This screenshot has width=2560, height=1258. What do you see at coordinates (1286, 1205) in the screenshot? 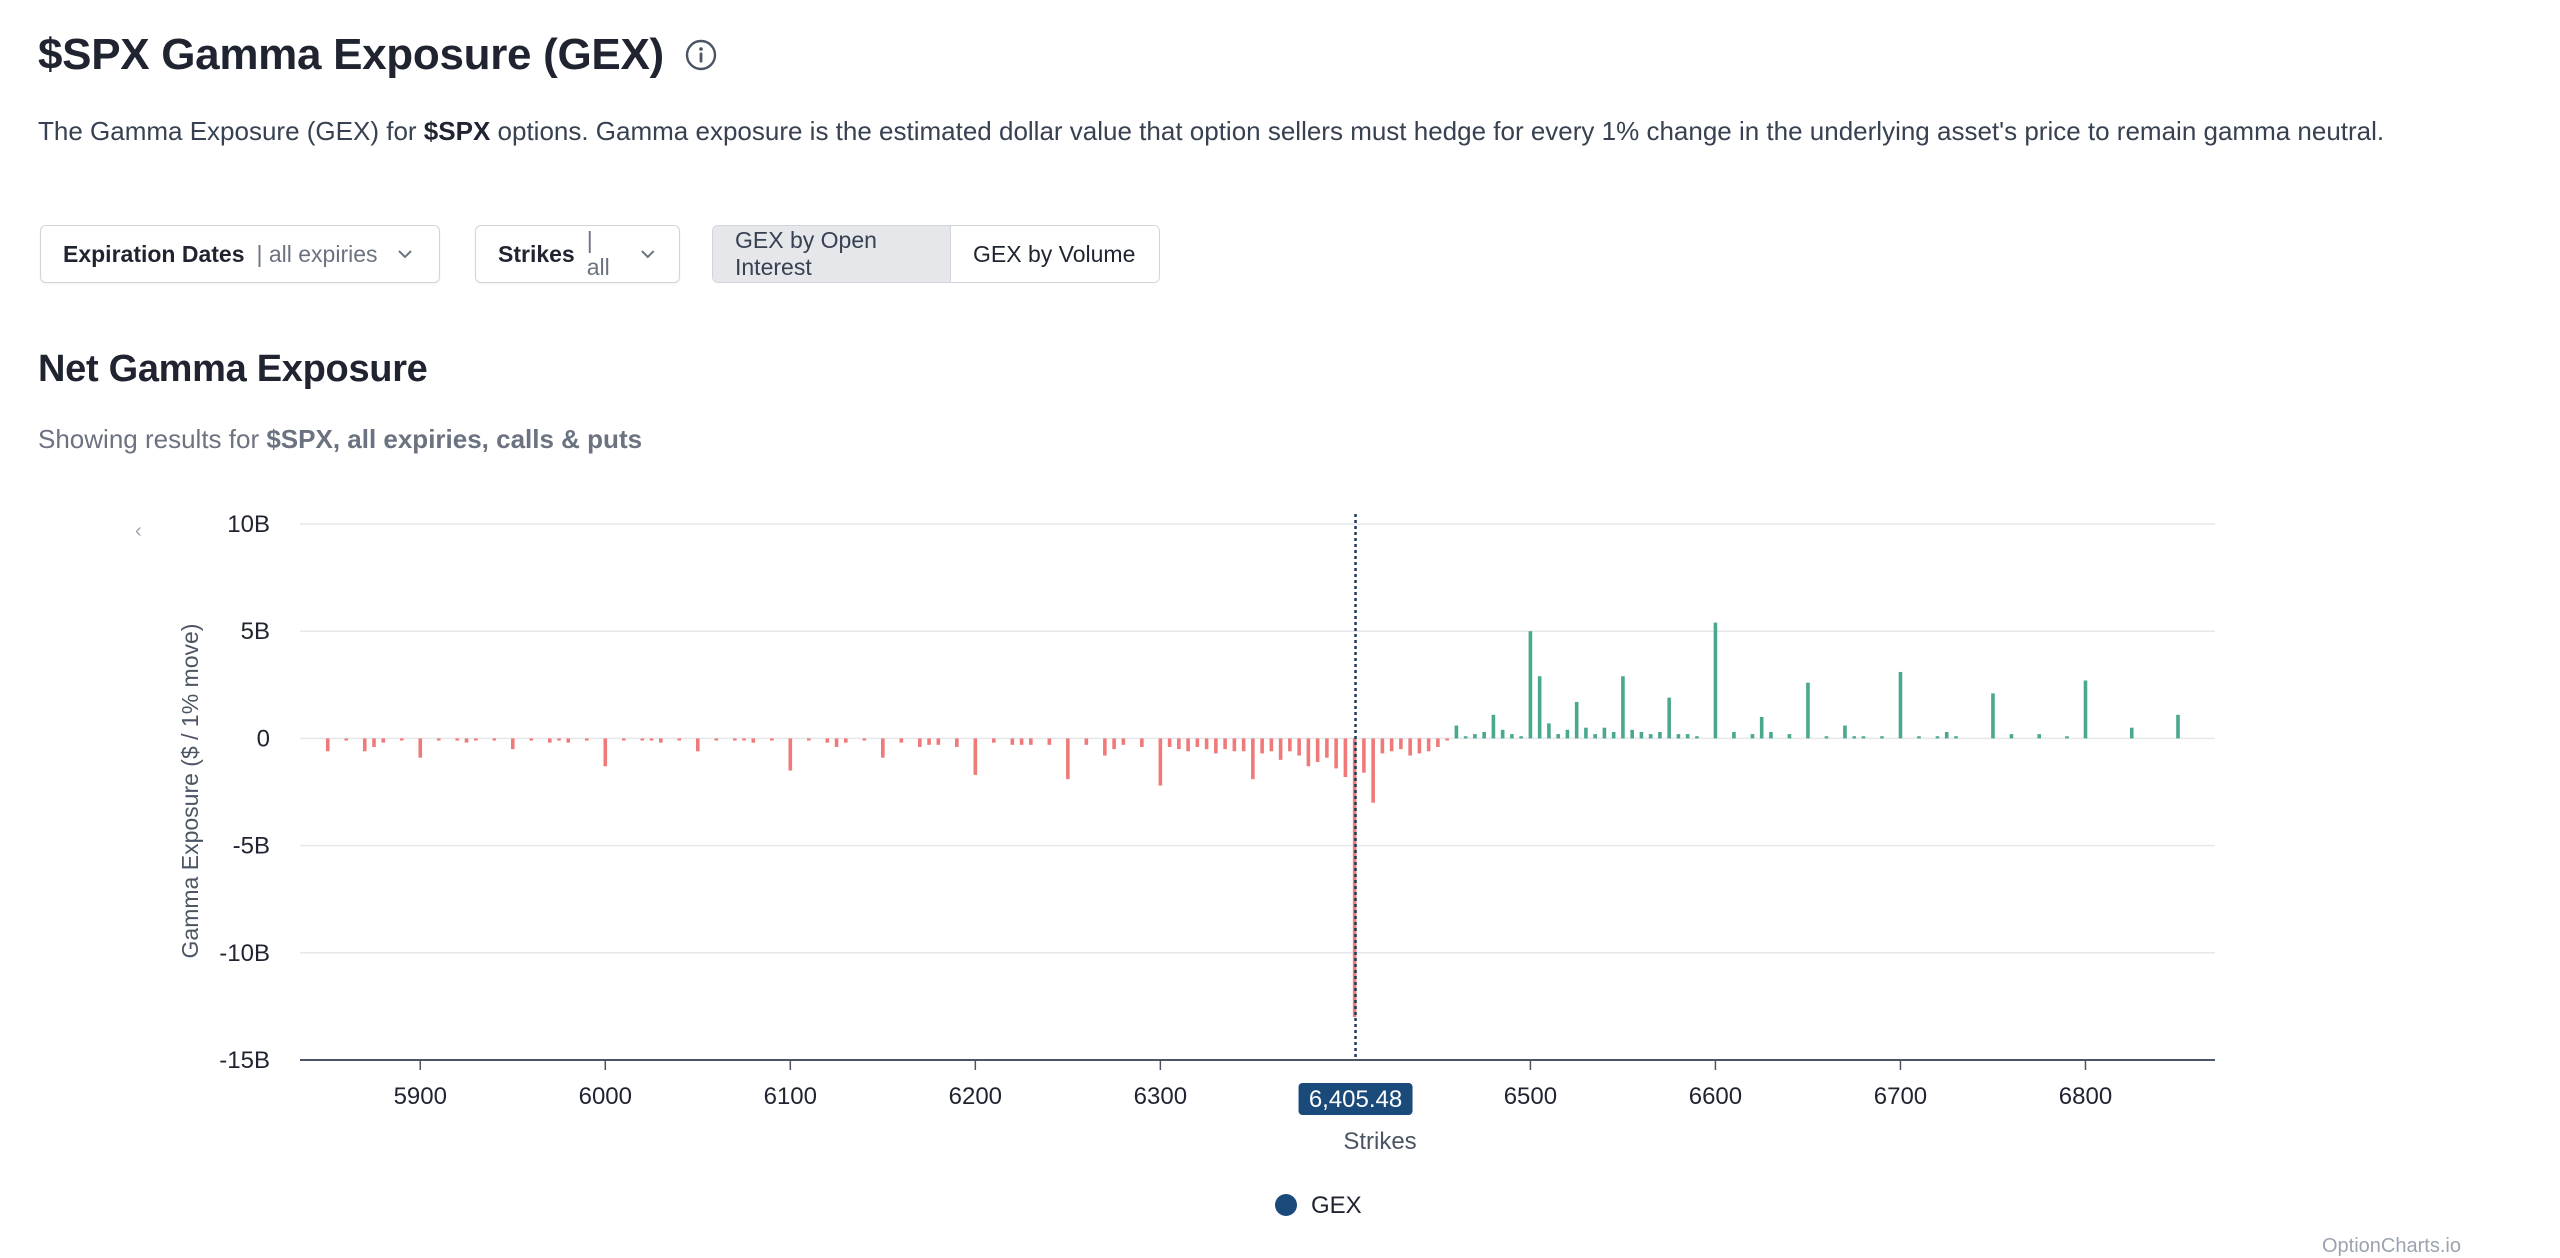
I see `legend-dot` at bounding box center [1286, 1205].